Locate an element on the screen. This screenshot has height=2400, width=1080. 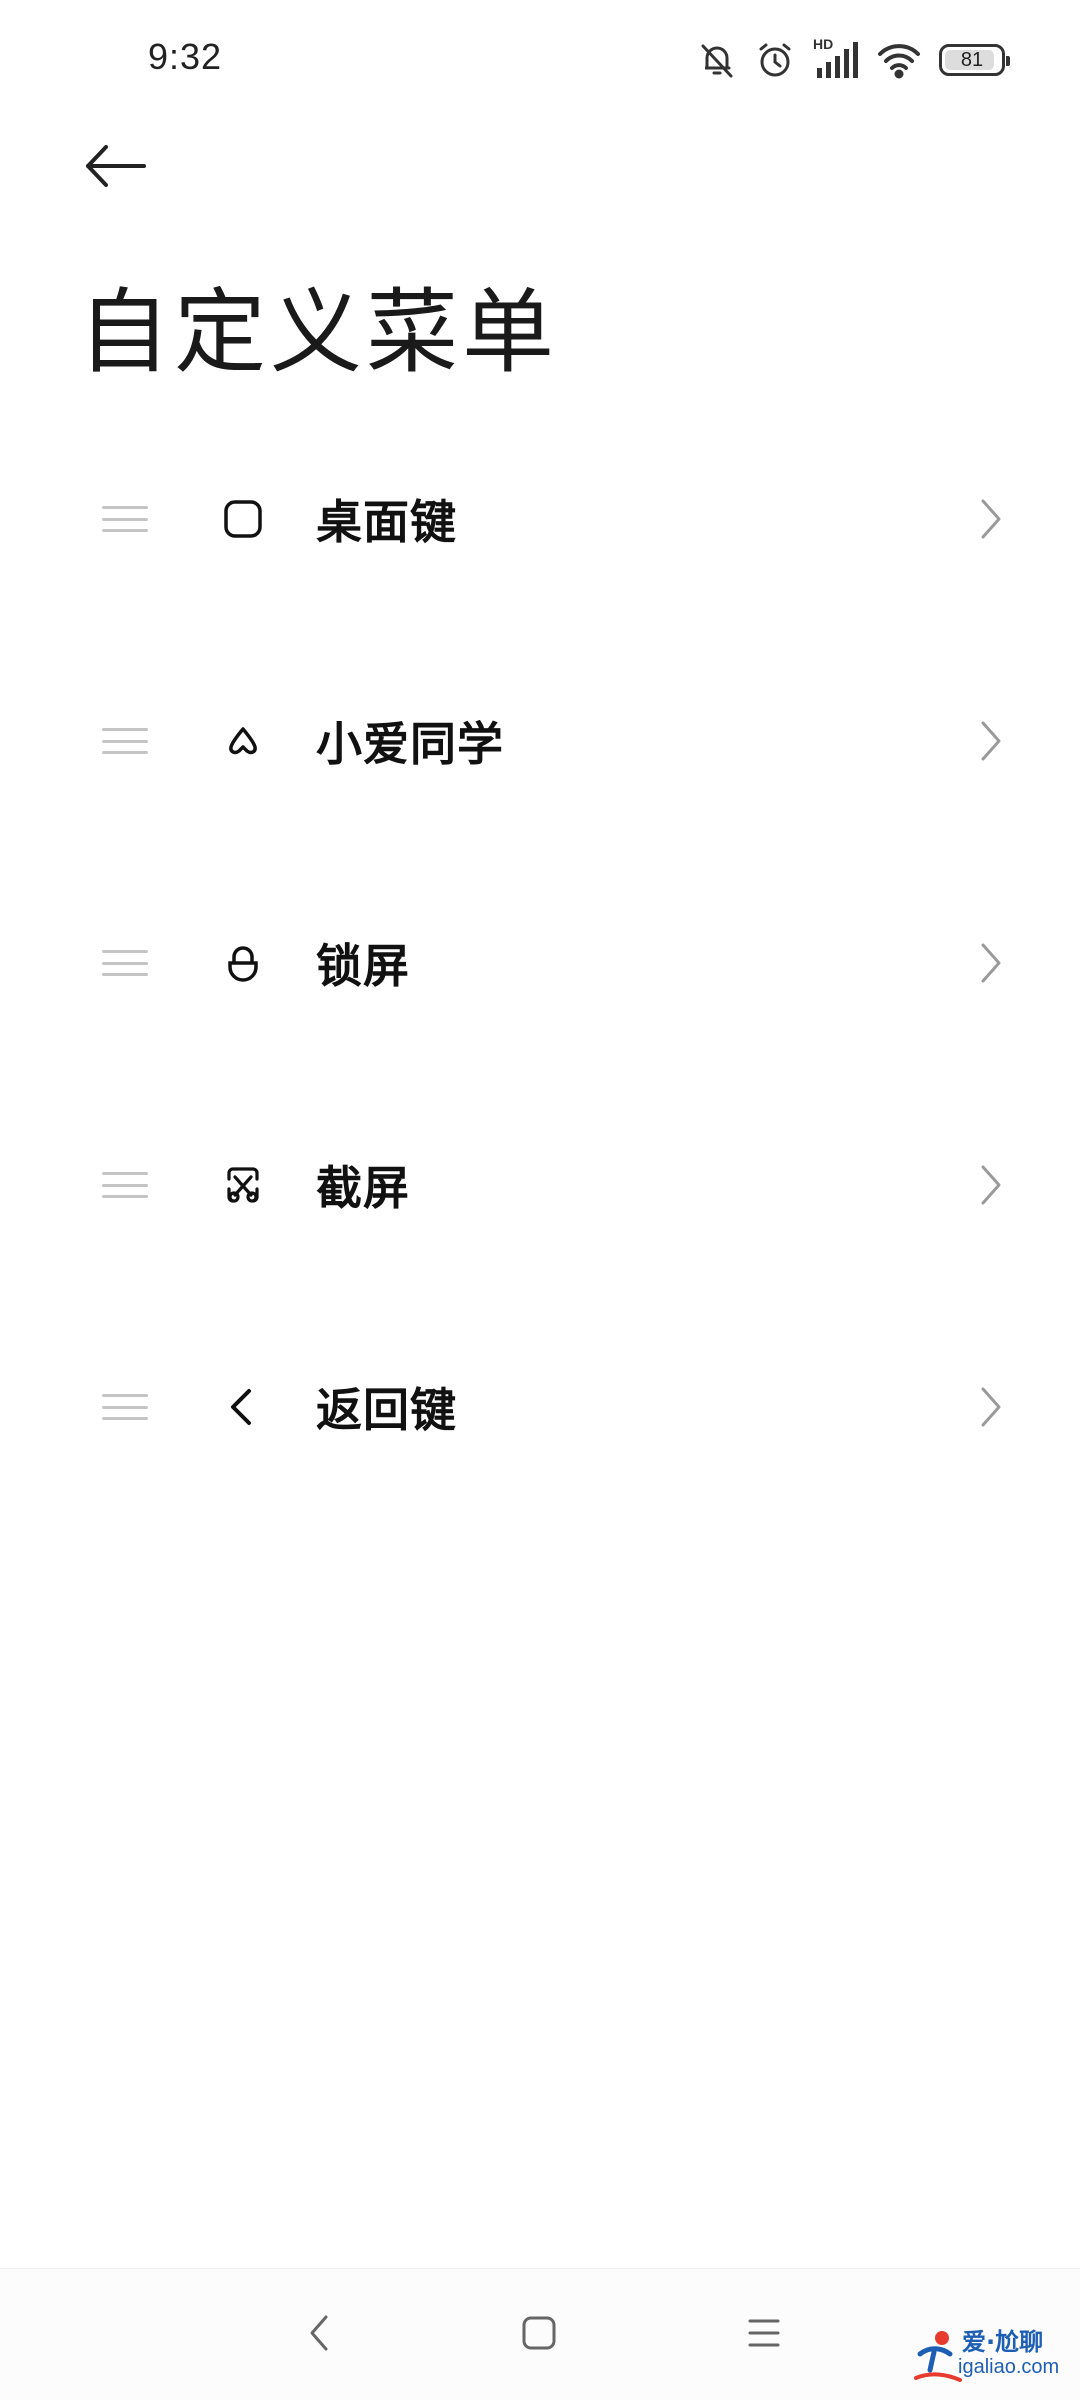
nav-recents-icon is located at coordinates (764, 2335).